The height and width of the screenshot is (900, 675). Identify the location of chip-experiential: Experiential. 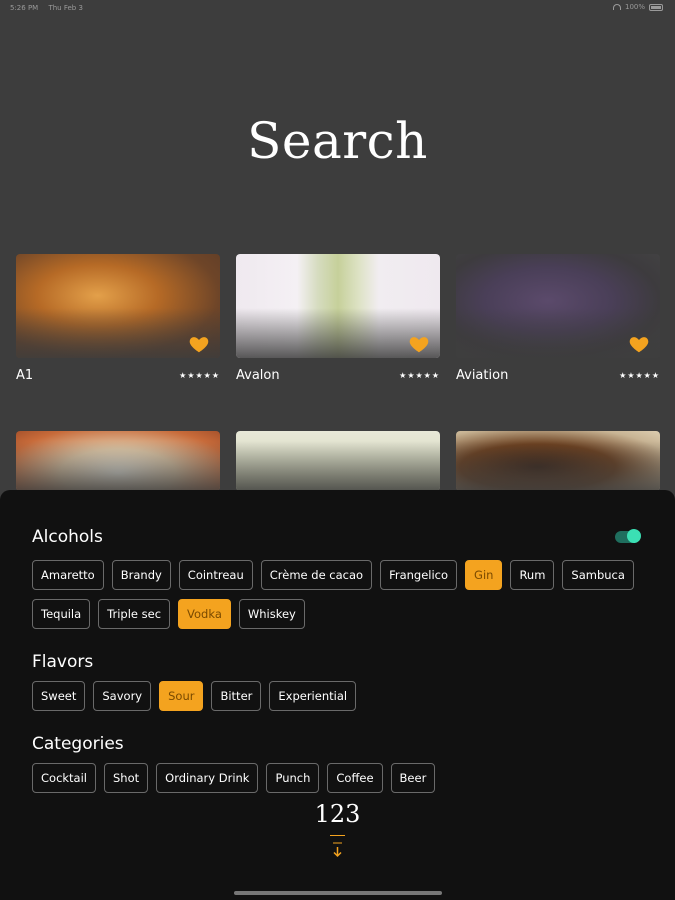
(313, 696).